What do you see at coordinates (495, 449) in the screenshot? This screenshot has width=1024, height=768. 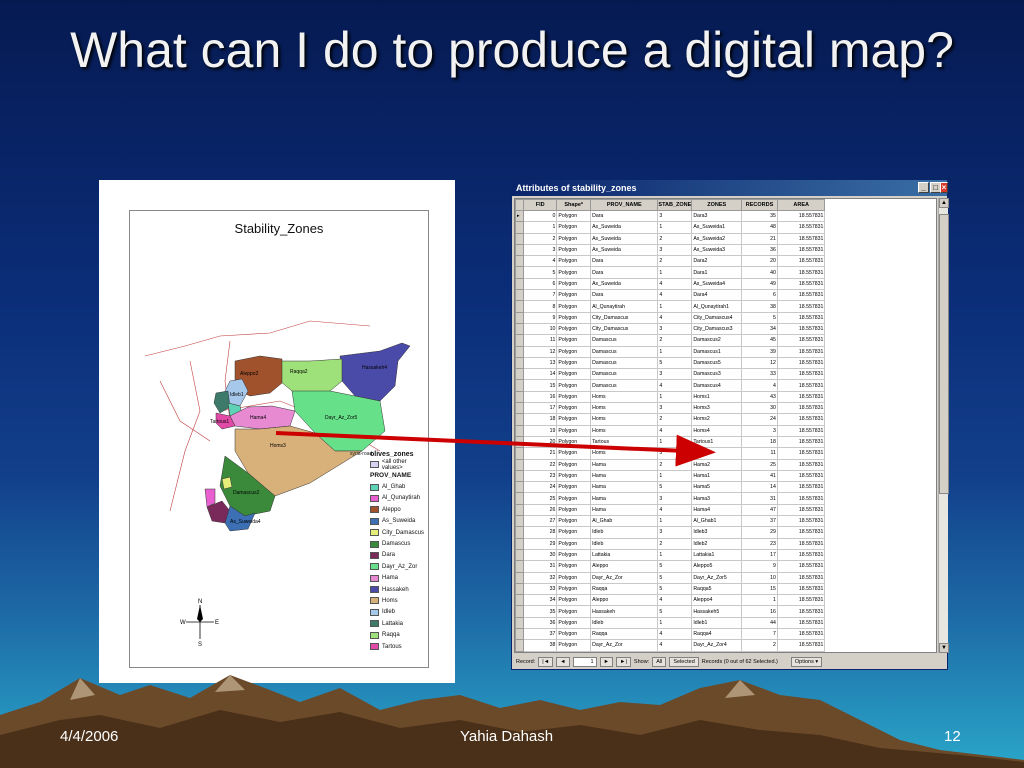 I see `arrow-line` at bounding box center [495, 449].